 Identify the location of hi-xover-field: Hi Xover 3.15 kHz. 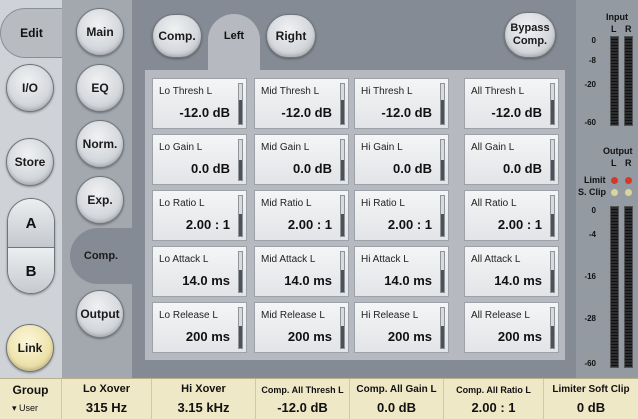
(204, 399).